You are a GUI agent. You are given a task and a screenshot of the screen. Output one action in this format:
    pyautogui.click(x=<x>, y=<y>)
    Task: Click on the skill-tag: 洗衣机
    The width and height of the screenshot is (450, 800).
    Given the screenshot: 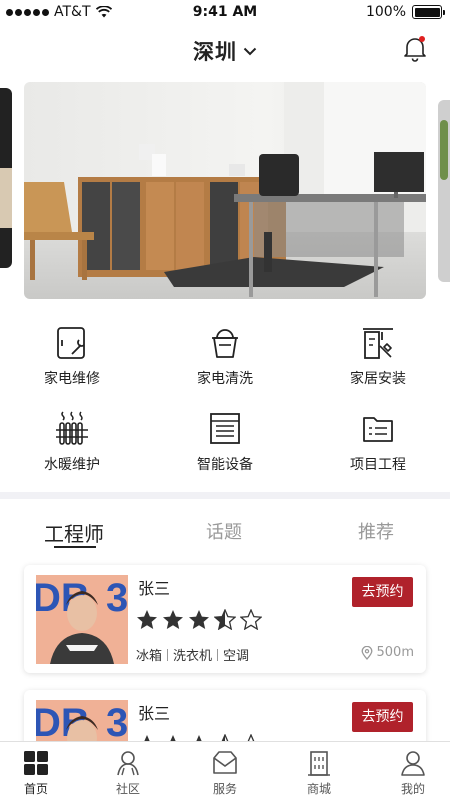 What is the action you would take?
    pyautogui.click(x=193, y=656)
    